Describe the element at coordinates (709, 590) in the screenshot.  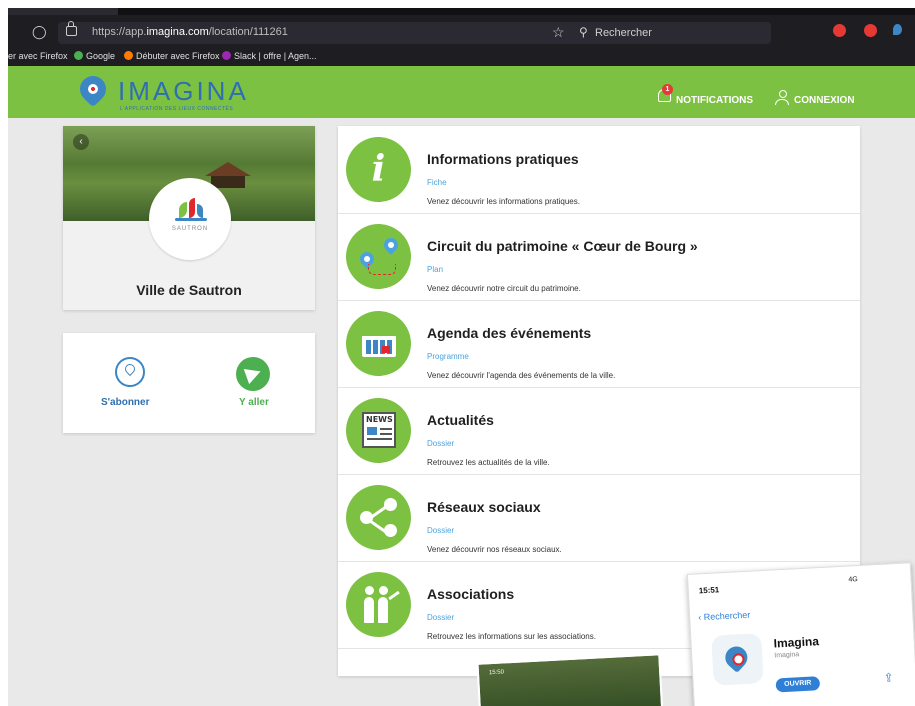
I see `phone-status-time: 15:51` at that location.